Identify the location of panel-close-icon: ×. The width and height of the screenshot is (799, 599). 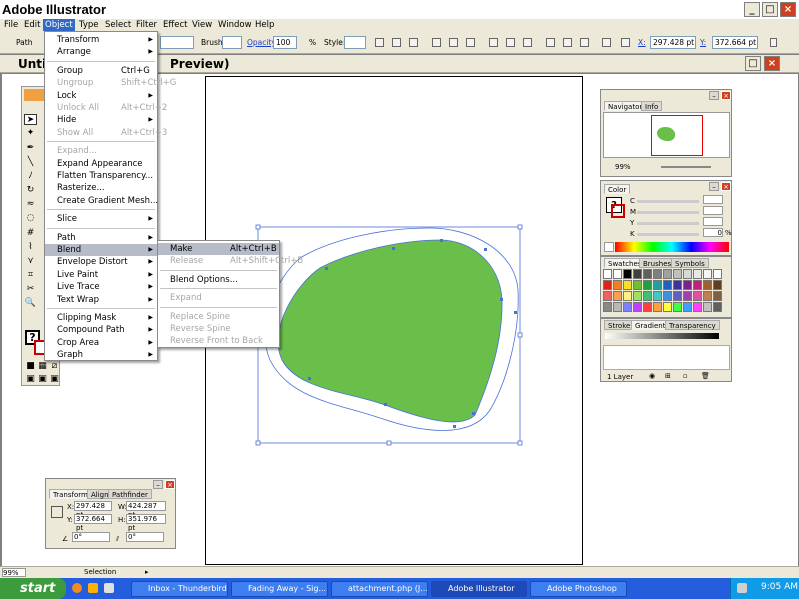
(170, 484).